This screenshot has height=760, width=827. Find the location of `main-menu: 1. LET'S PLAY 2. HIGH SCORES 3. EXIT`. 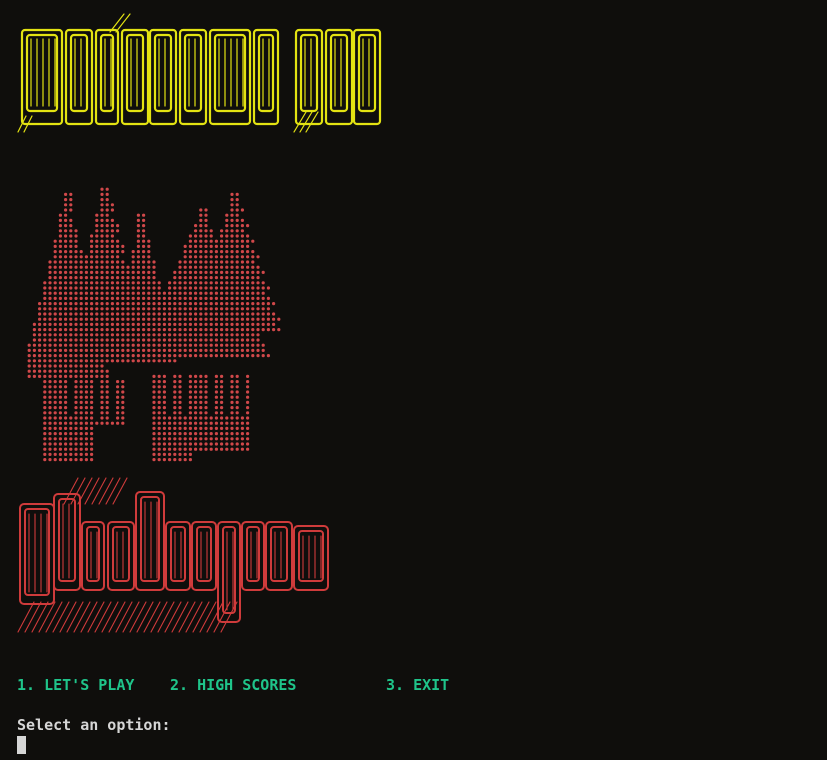

main-menu: 1. LET'S PLAY 2. HIGH SCORES 3. EXIT is located at coordinates (267, 686).